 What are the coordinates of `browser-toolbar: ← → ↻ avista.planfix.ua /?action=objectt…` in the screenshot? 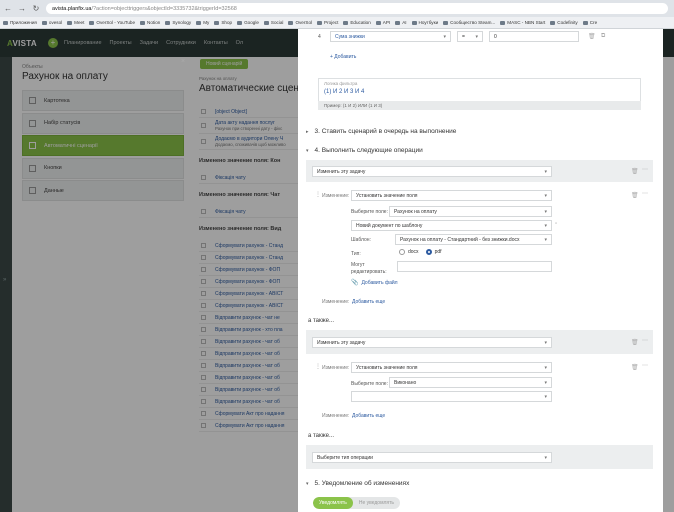 It's located at (337, 8).